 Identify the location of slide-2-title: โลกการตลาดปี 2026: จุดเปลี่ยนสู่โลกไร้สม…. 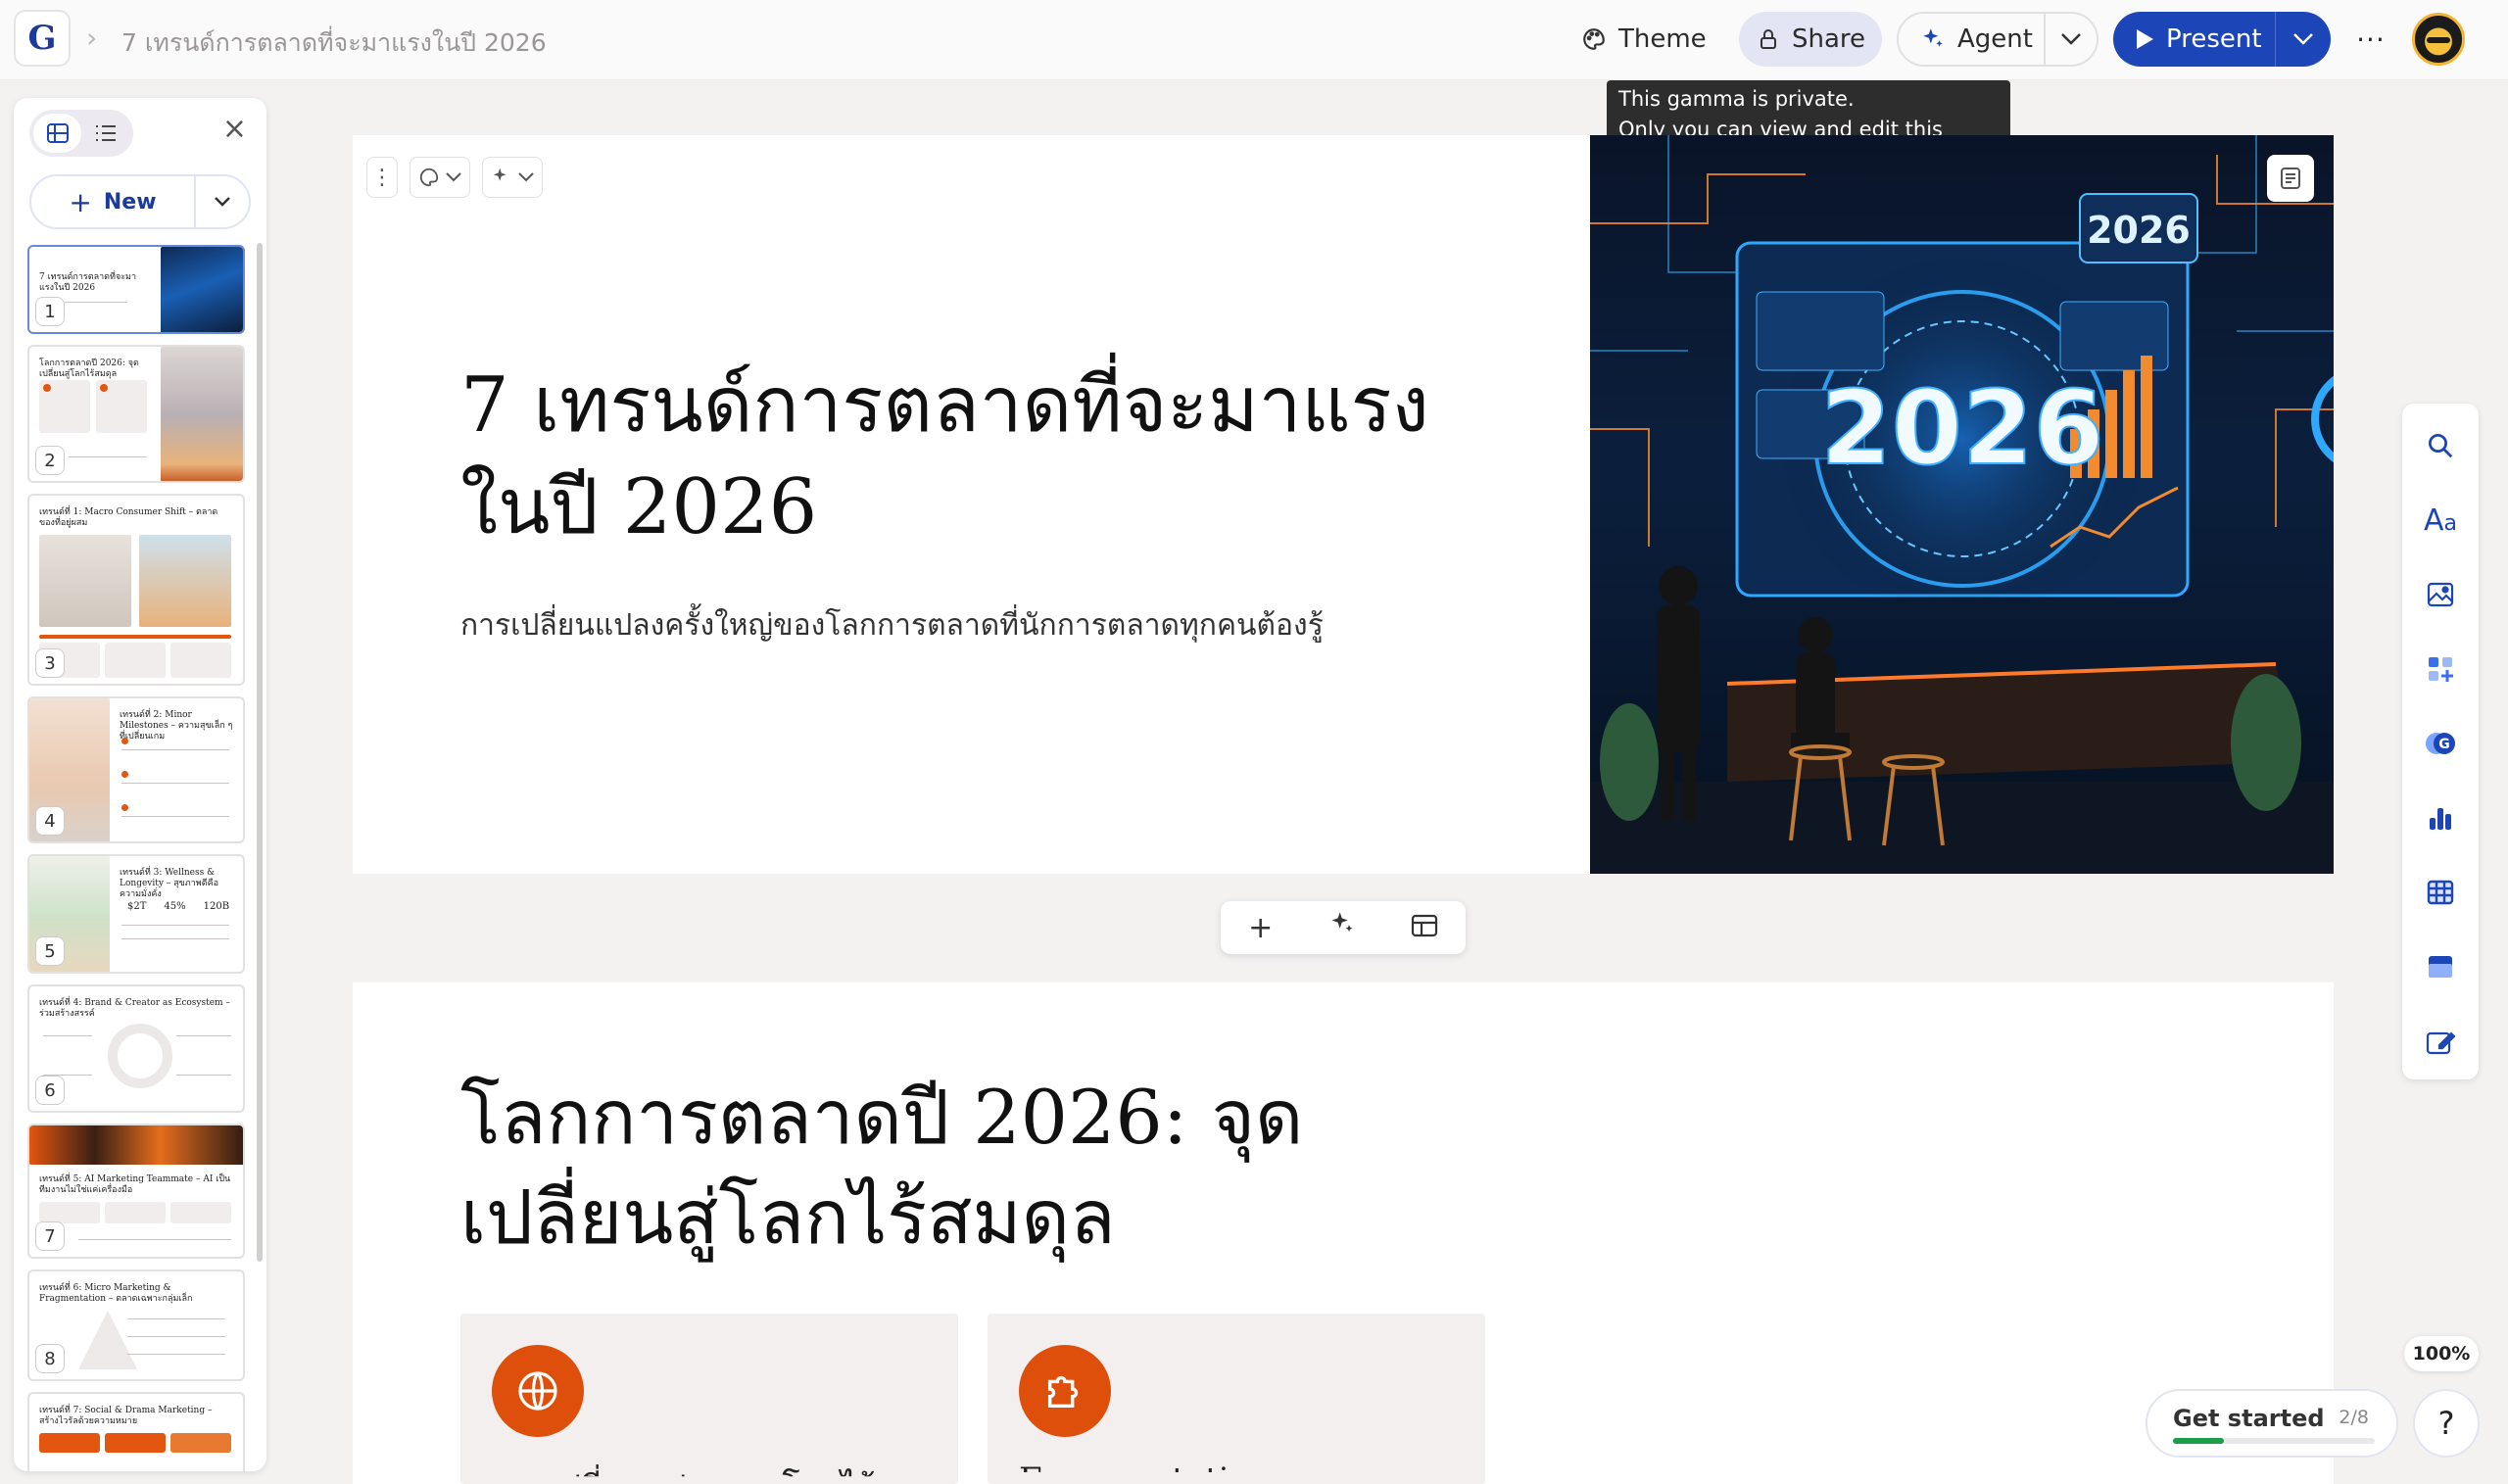
(950, 1168).